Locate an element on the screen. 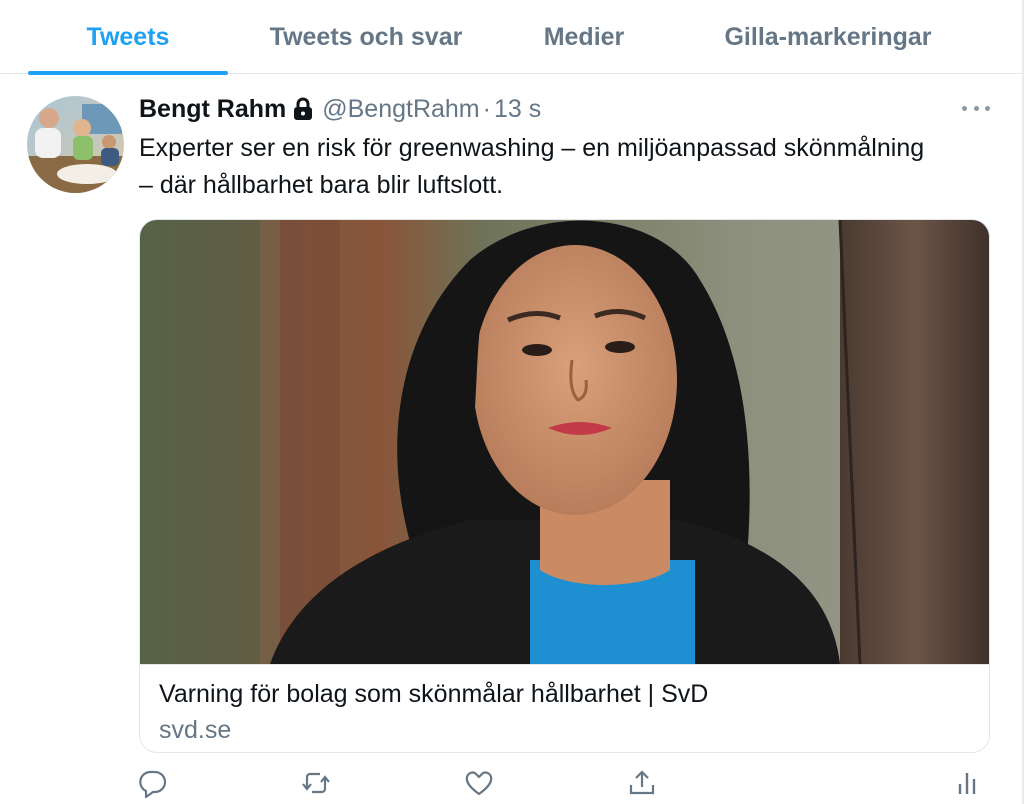 Image resolution: width=1024 pixels, height=804 pixels. share-icon is located at coordinates (642, 783).